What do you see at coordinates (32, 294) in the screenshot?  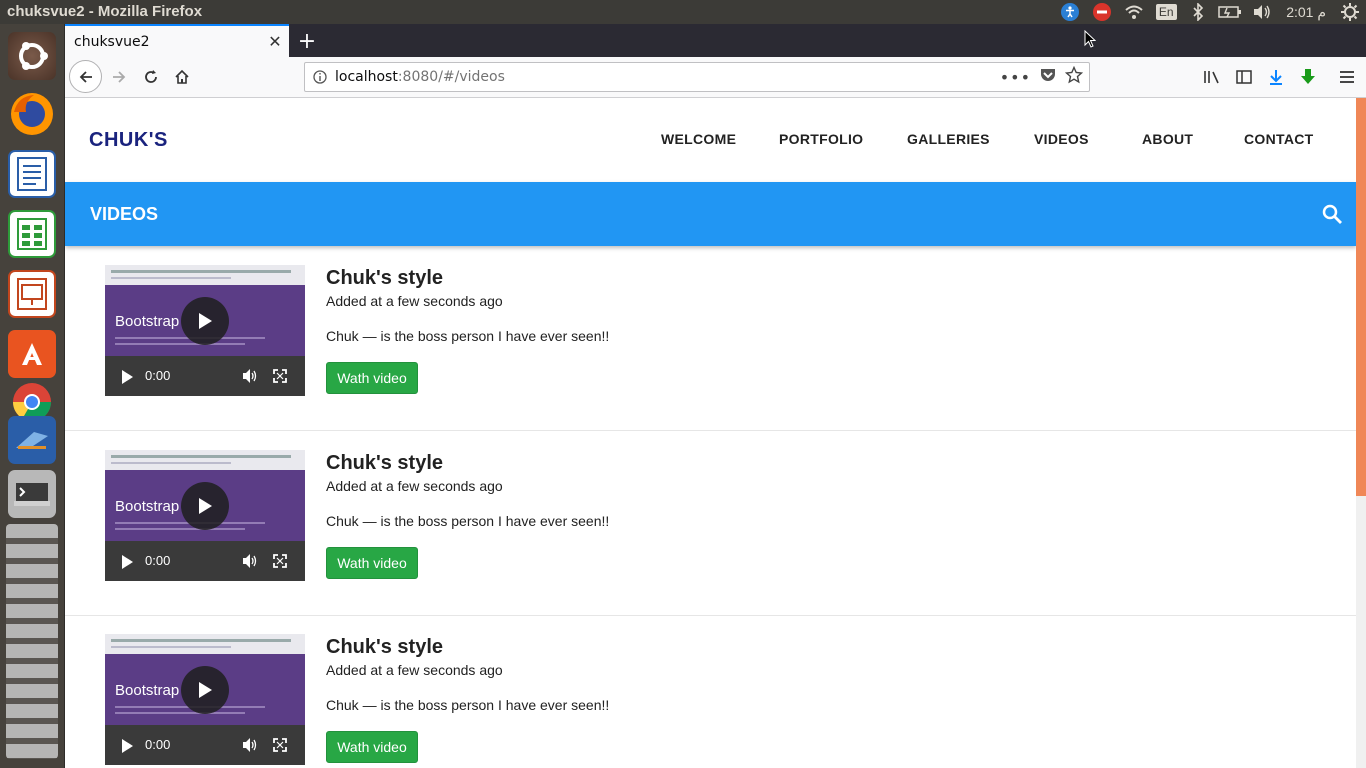 I see `impress-icon` at bounding box center [32, 294].